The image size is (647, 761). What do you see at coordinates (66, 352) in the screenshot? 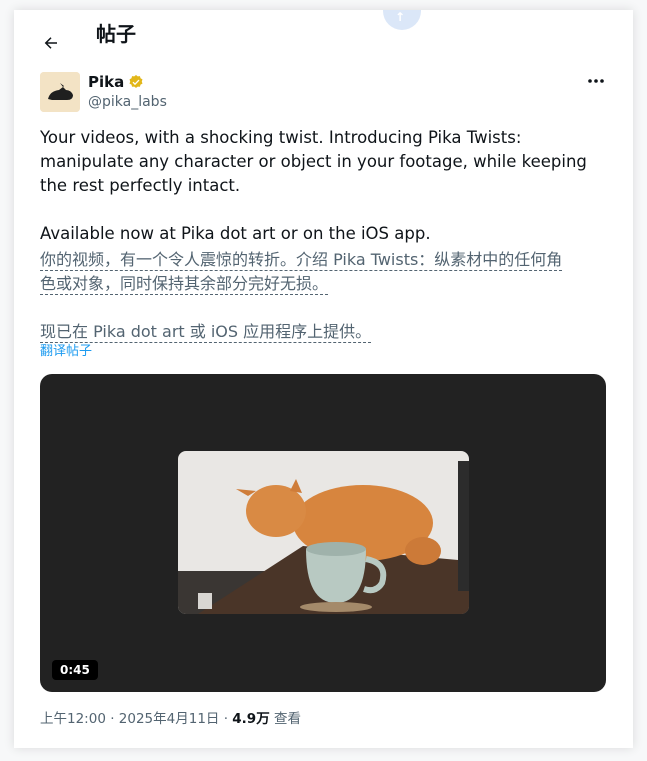
I see `translate-post-link: 翻译帖子` at bounding box center [66, 352].